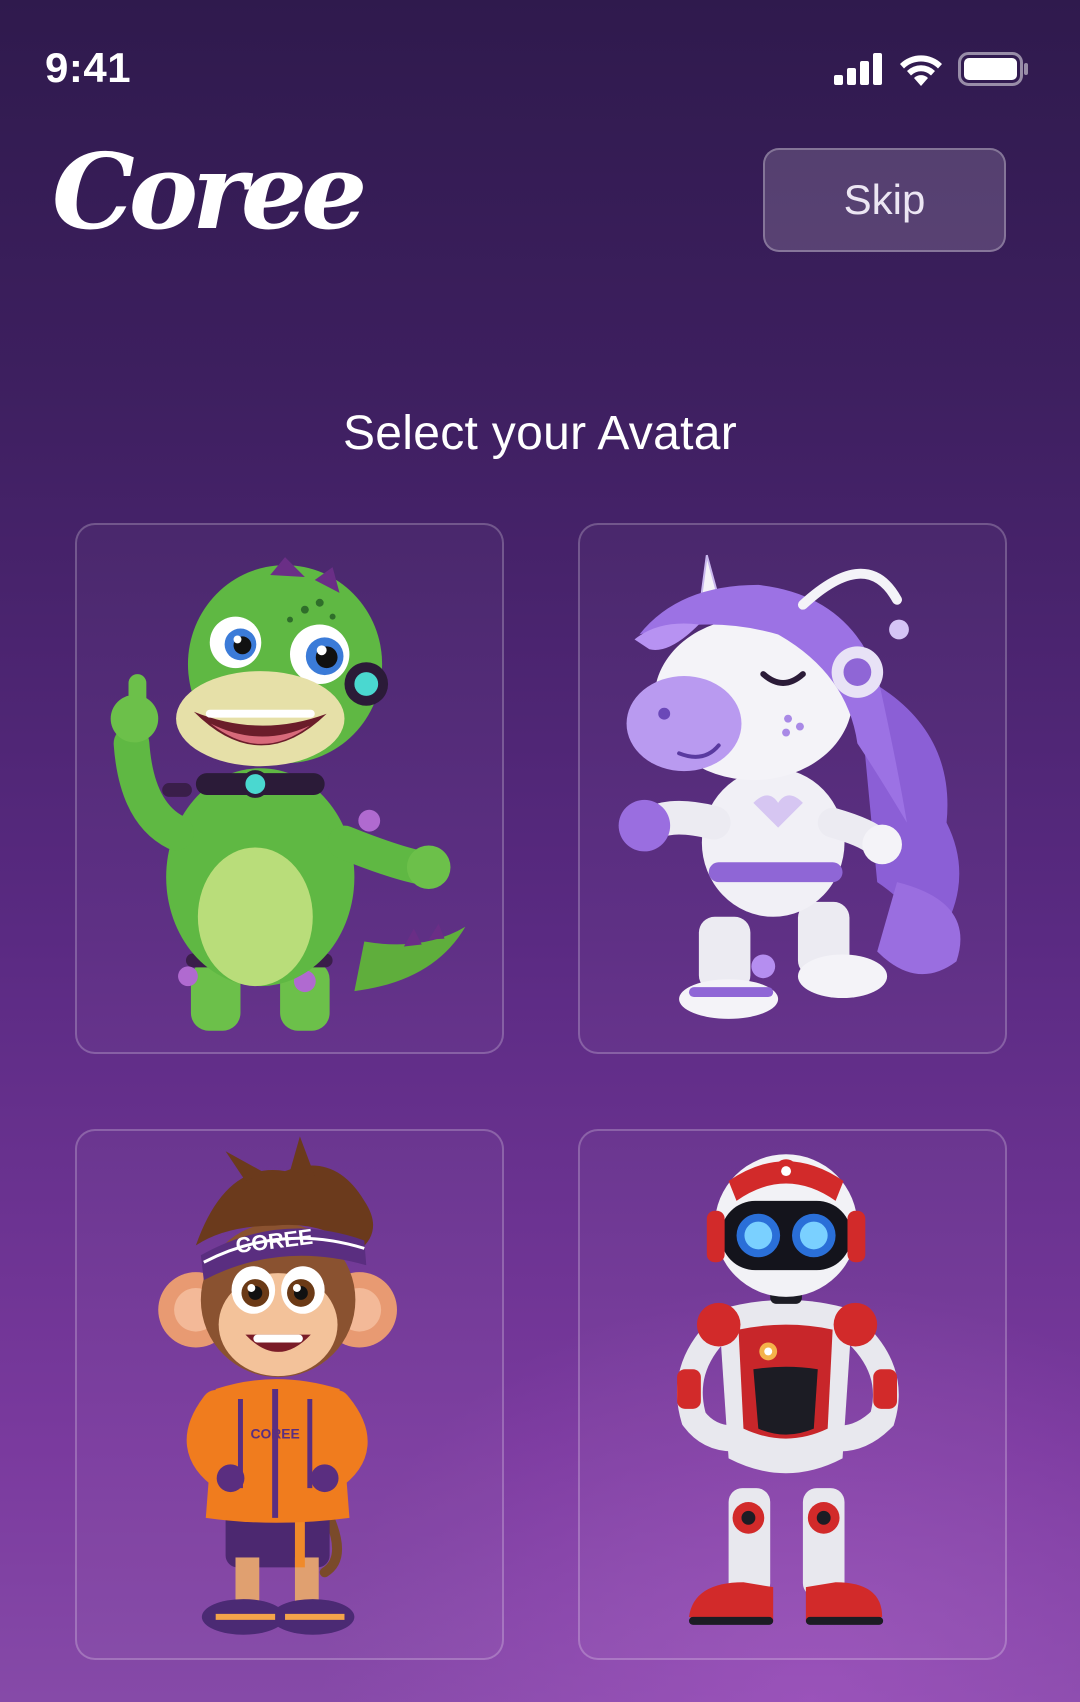 Image resolution: width=1080 pixels, height=1702 pixels. I want to click on status-bar: 9:41, so click(540, 70).